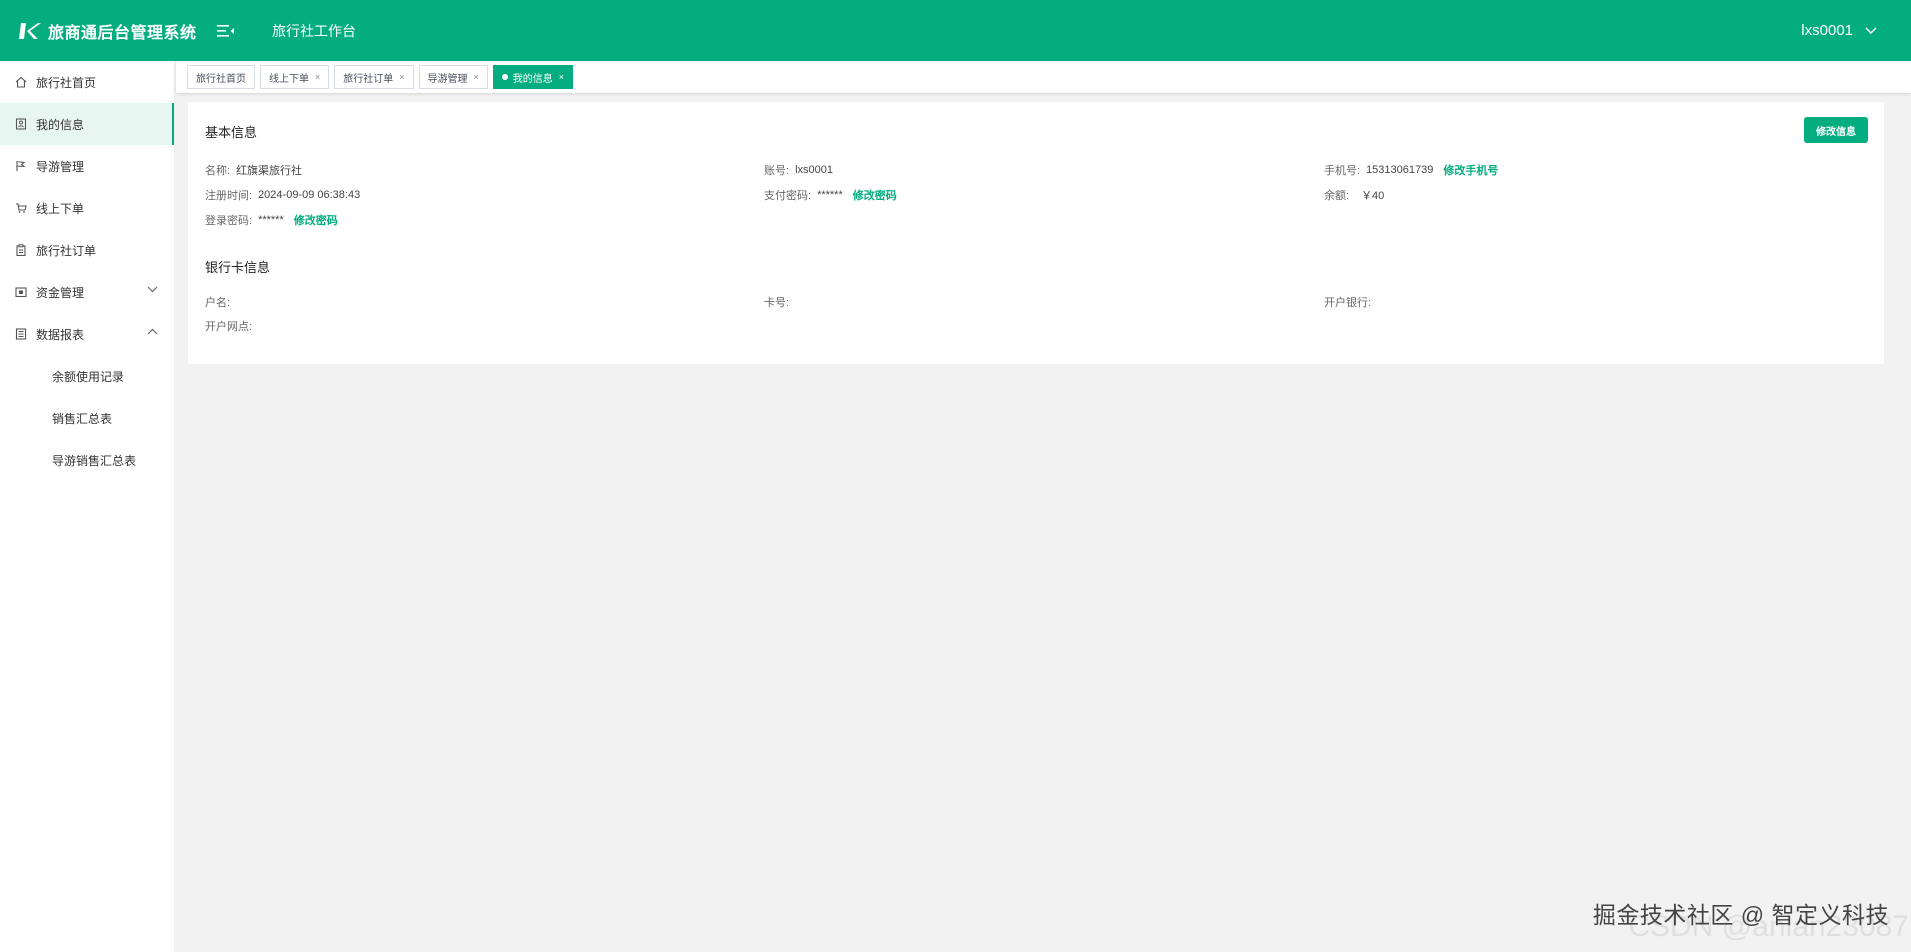  I want to click on field-value: ￥40, so click(1373, 196).